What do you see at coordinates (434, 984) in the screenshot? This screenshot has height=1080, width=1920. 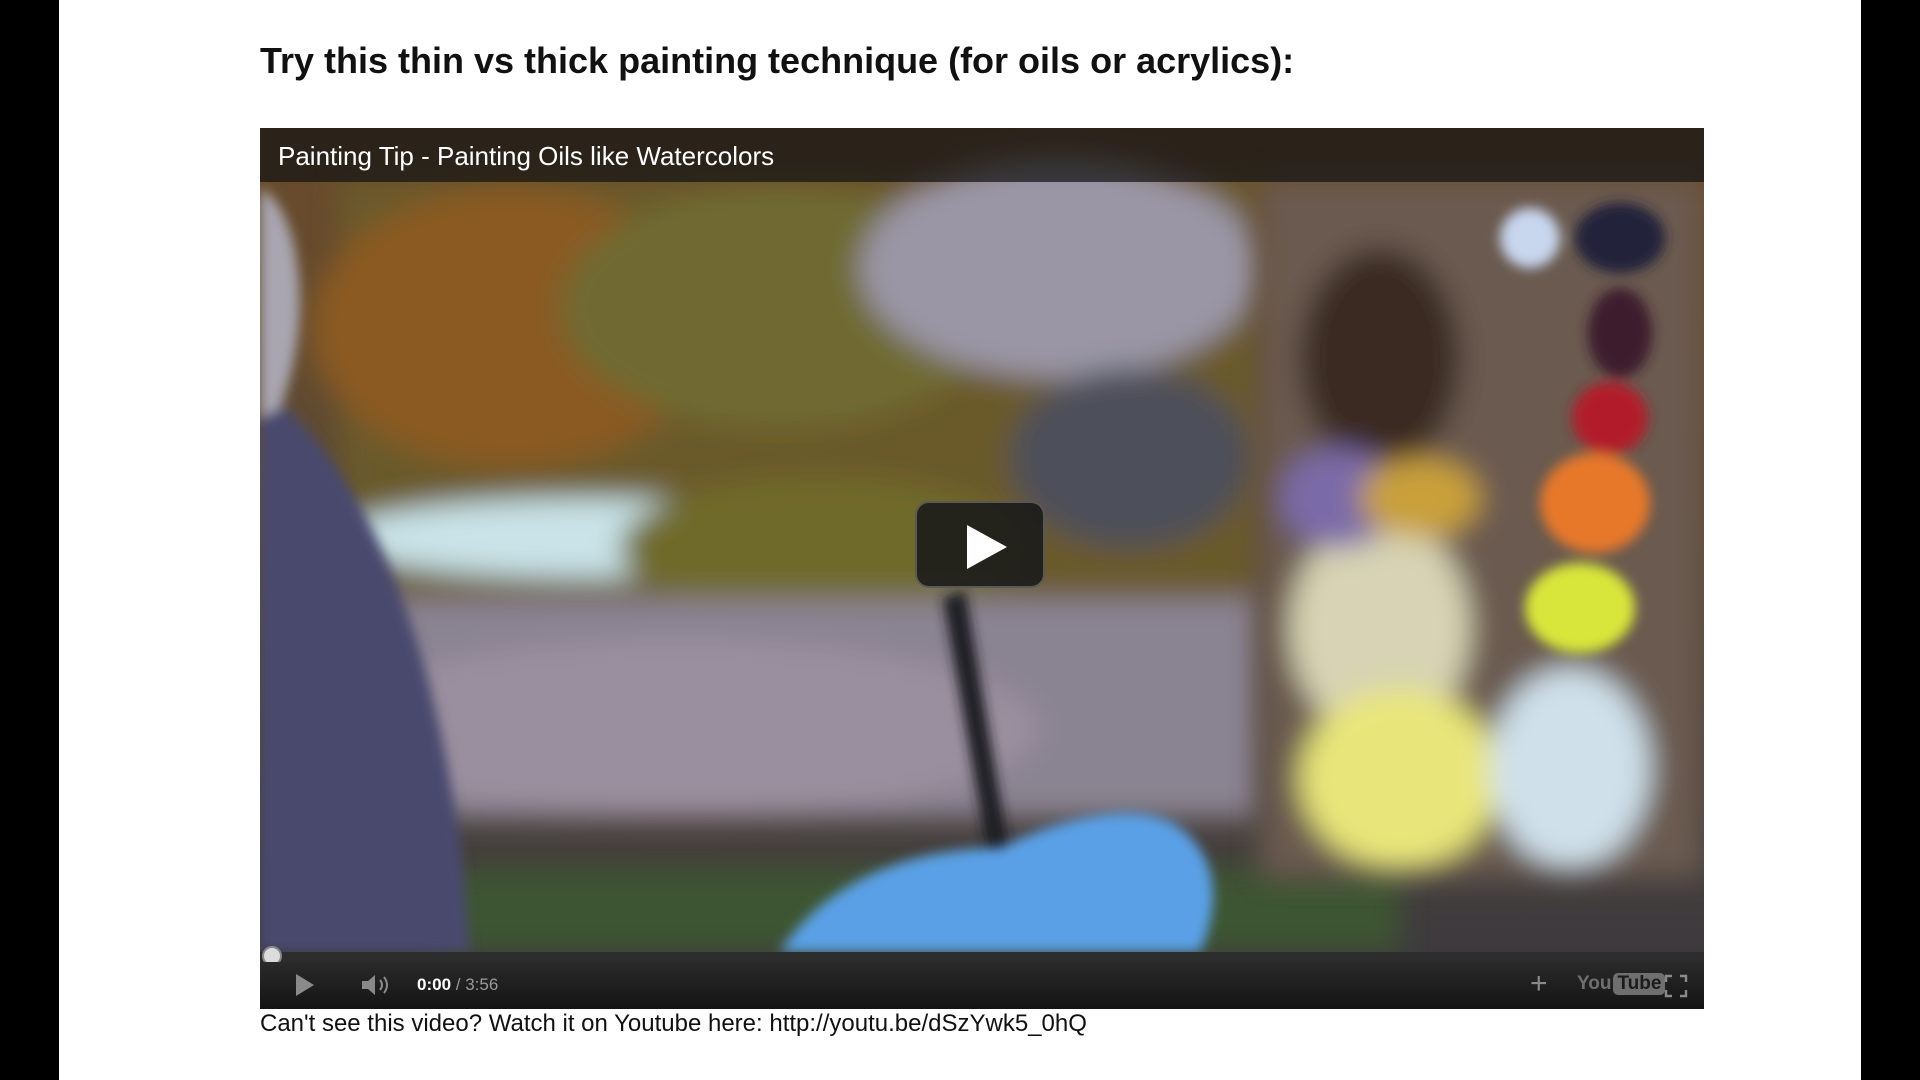 I see `current-time: 0:00` at bounding box center [434, 984].